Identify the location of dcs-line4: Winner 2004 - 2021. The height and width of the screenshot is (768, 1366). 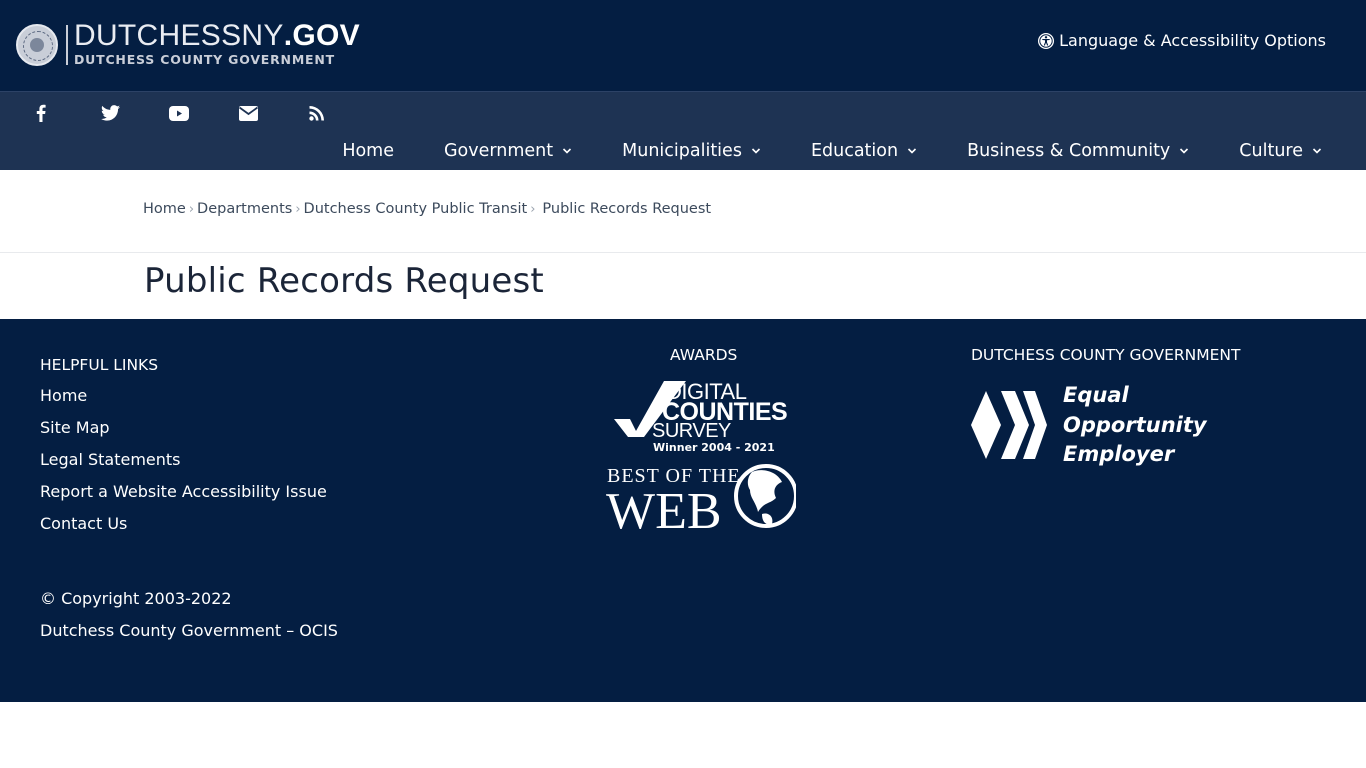
(714, 447).